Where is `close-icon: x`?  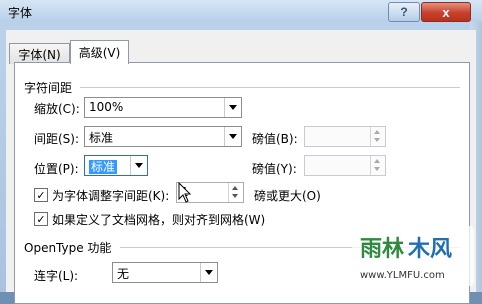 close-icon: x is located at coordinates (446, 12).